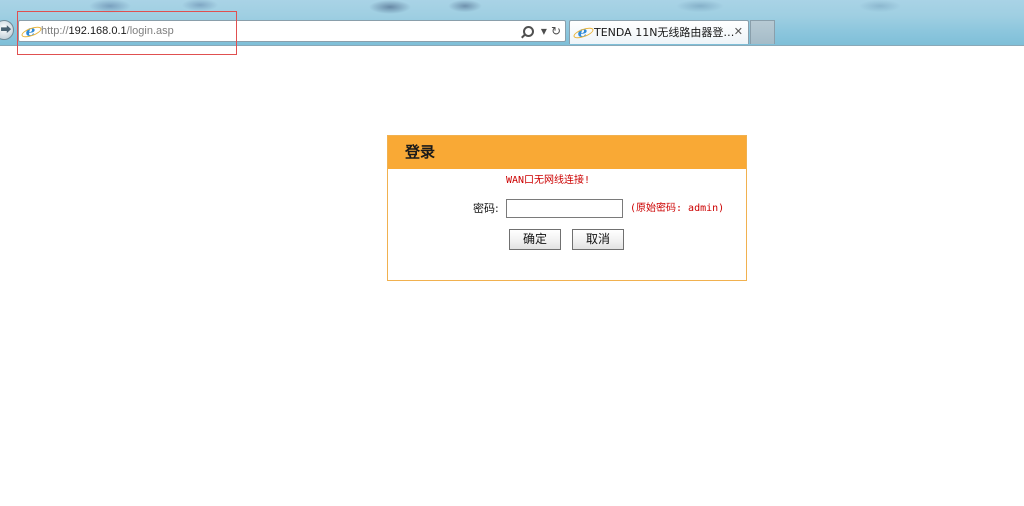 The width and height of the screenshot is (1024, 506). I want to click on address-tools: ▾ ↻, so click(541, 31).